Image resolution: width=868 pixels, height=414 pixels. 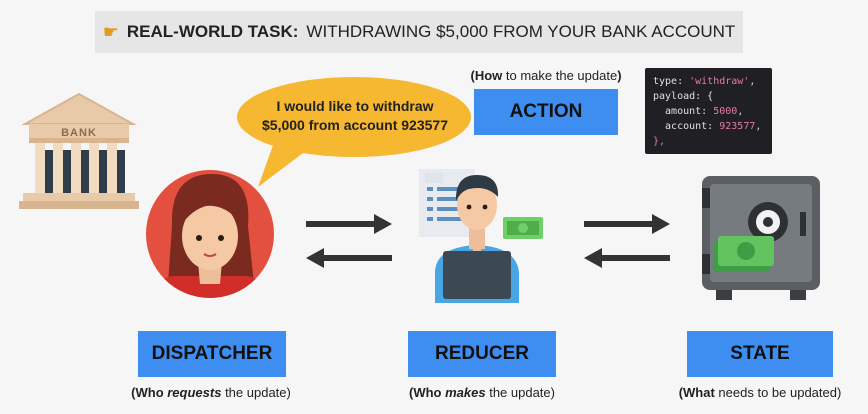 What do you see at coordinates (212, 31) in the screenshot?
I see `title-prefix: REAL-WORLD TASK:` at bounding box center [212, 31].